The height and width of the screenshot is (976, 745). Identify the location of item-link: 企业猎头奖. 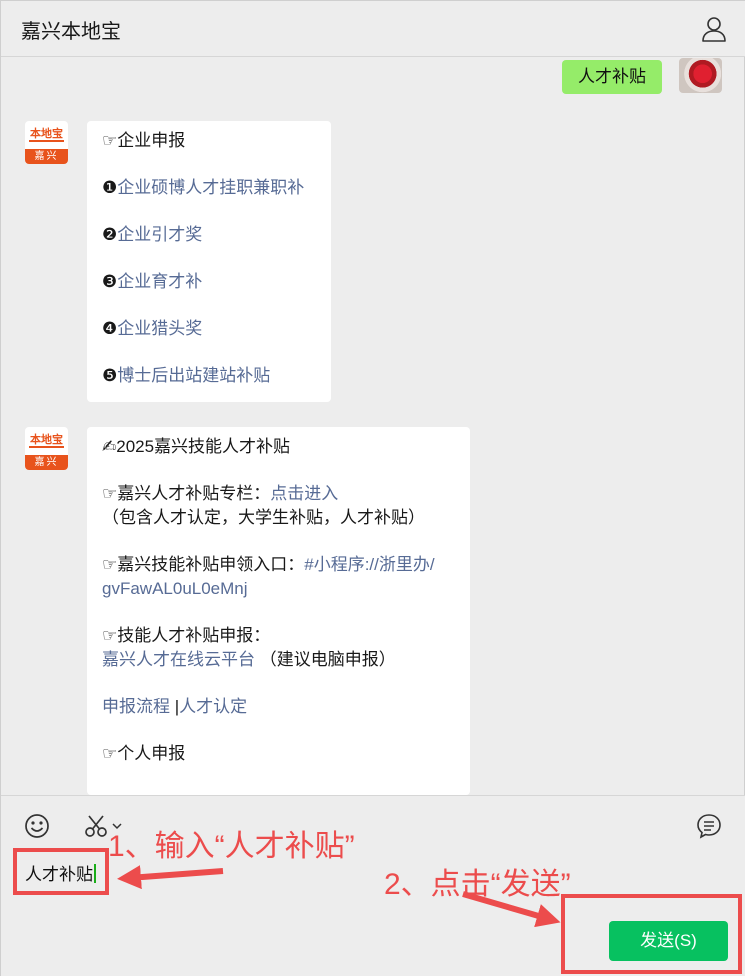
(159, 328).